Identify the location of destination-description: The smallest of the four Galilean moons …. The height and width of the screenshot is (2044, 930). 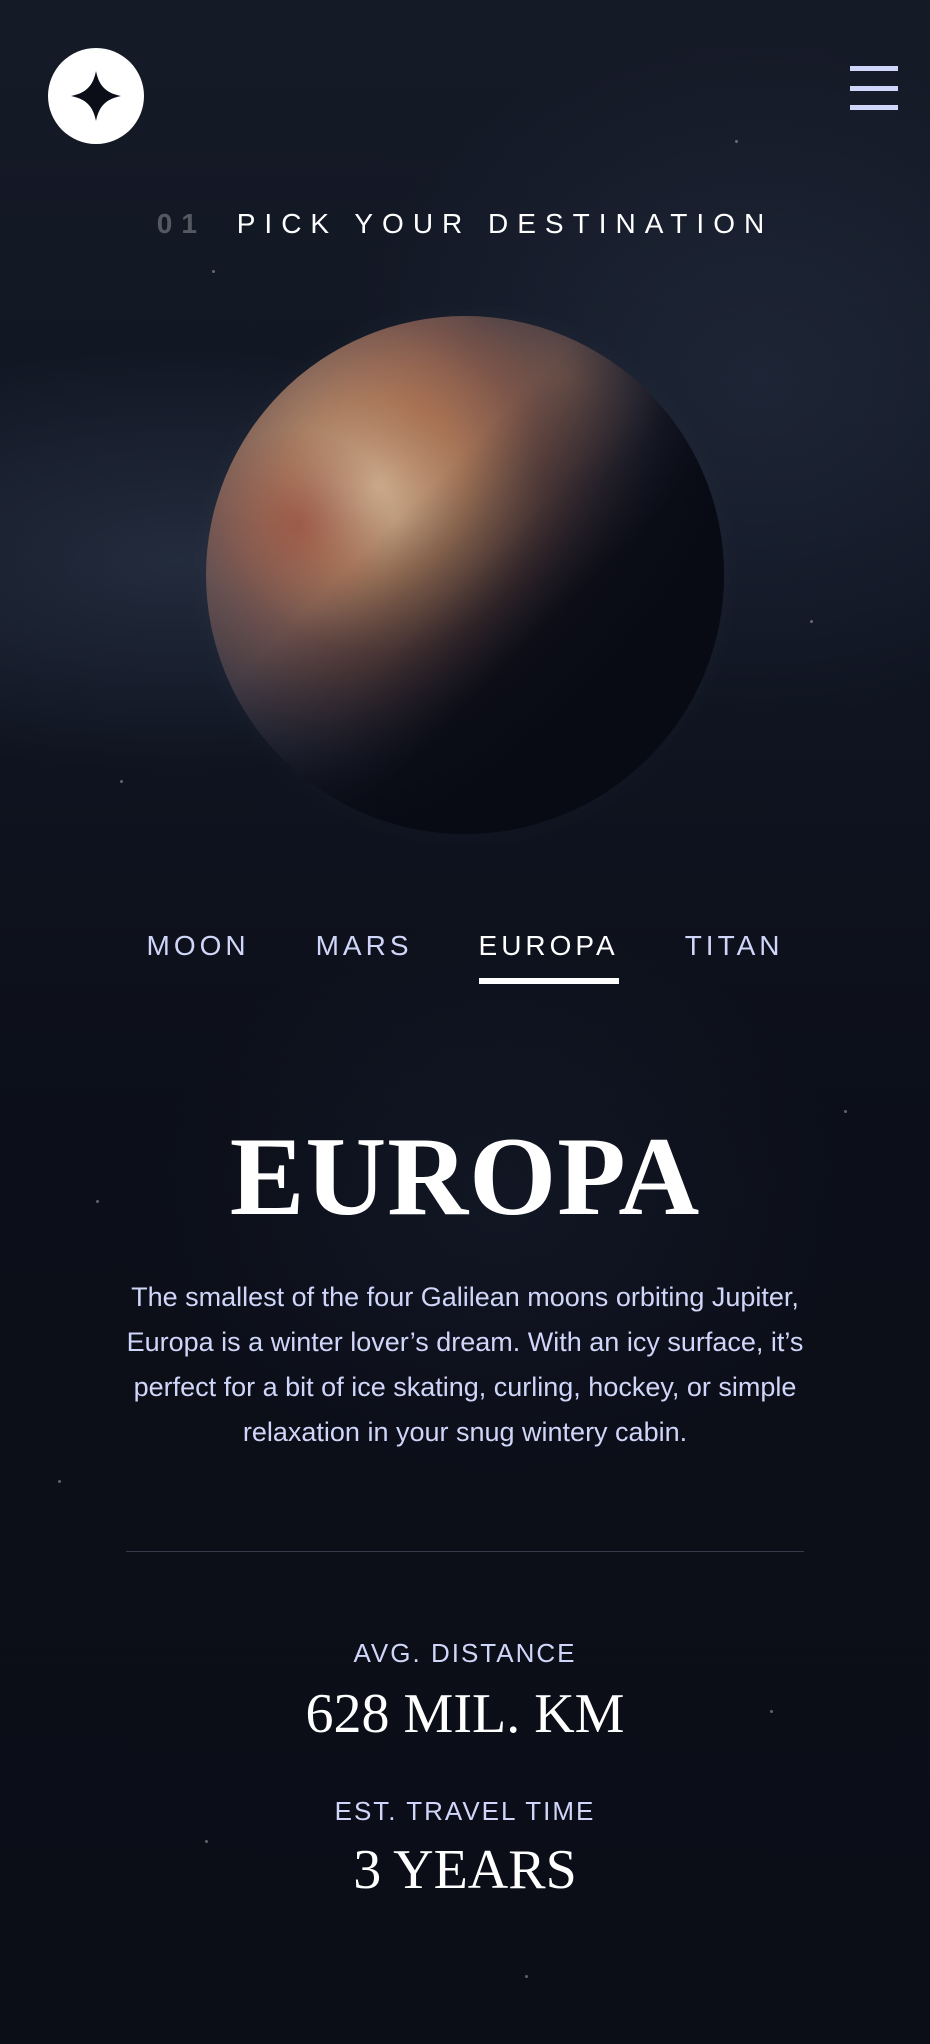
(465, 1364).